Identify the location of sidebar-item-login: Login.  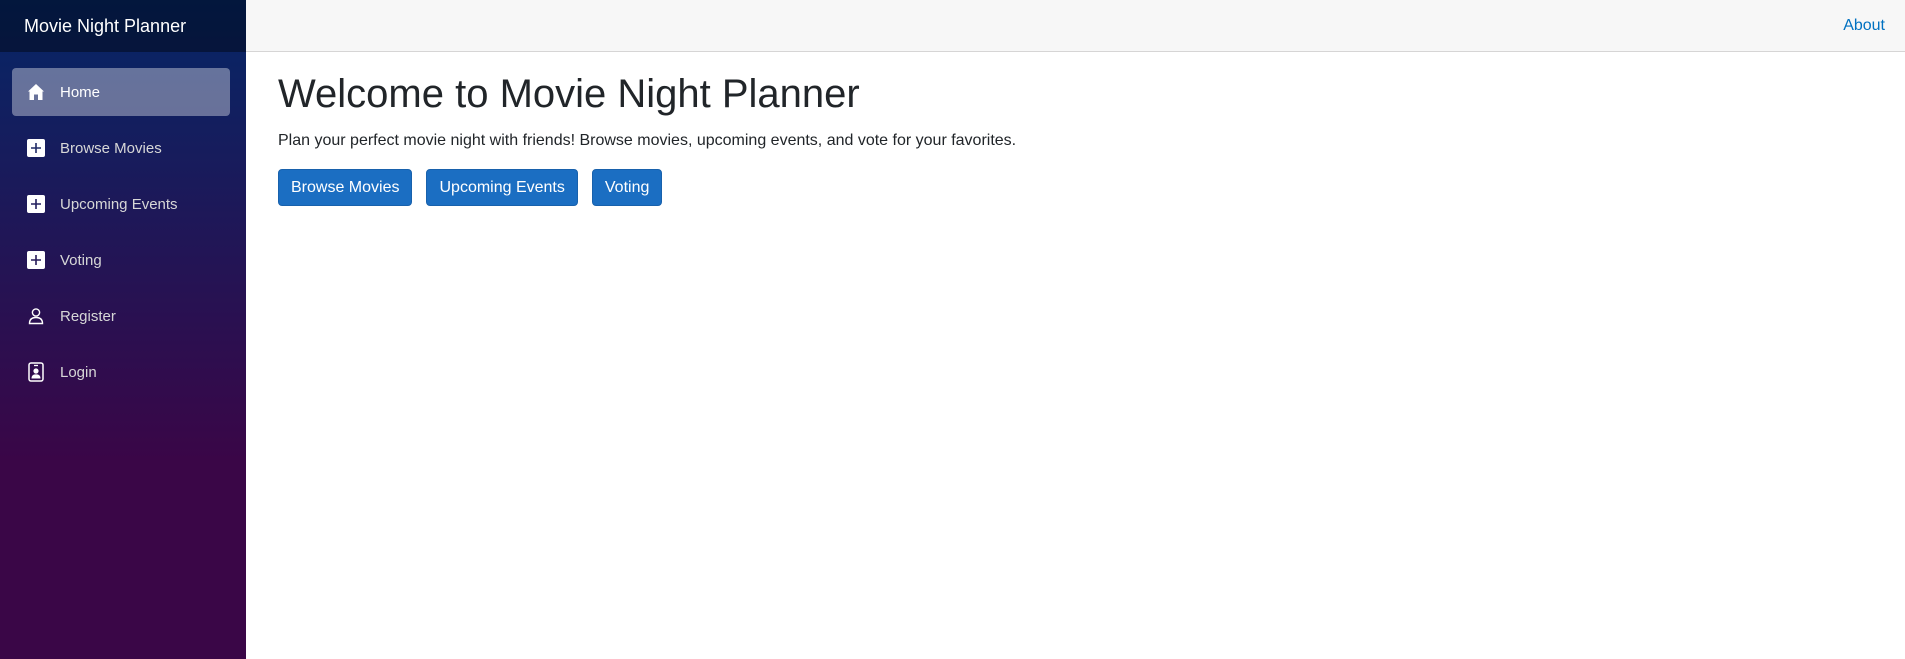
(121, 372).